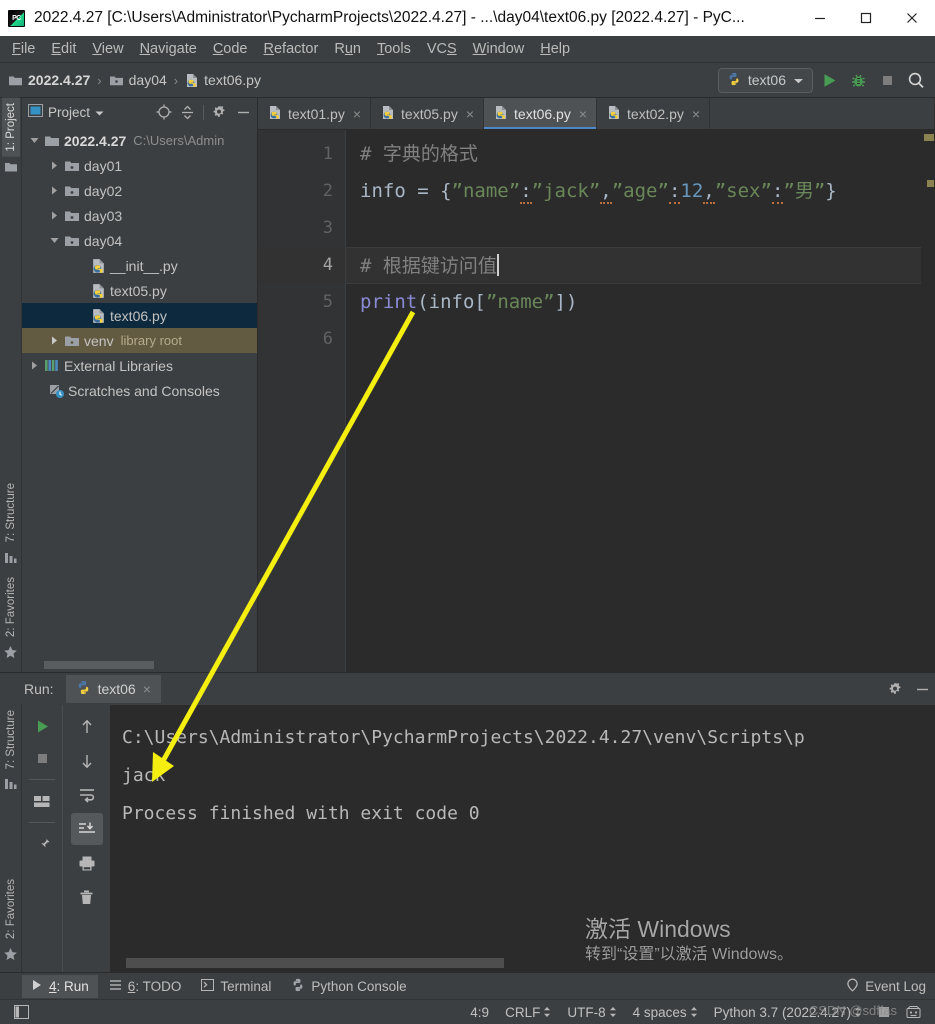 The width and height of the screenshot is (935, 1024). Describe the element at coordinates (886, 986) in the screenshot. I see `event-log-button: Event Log` at that location.